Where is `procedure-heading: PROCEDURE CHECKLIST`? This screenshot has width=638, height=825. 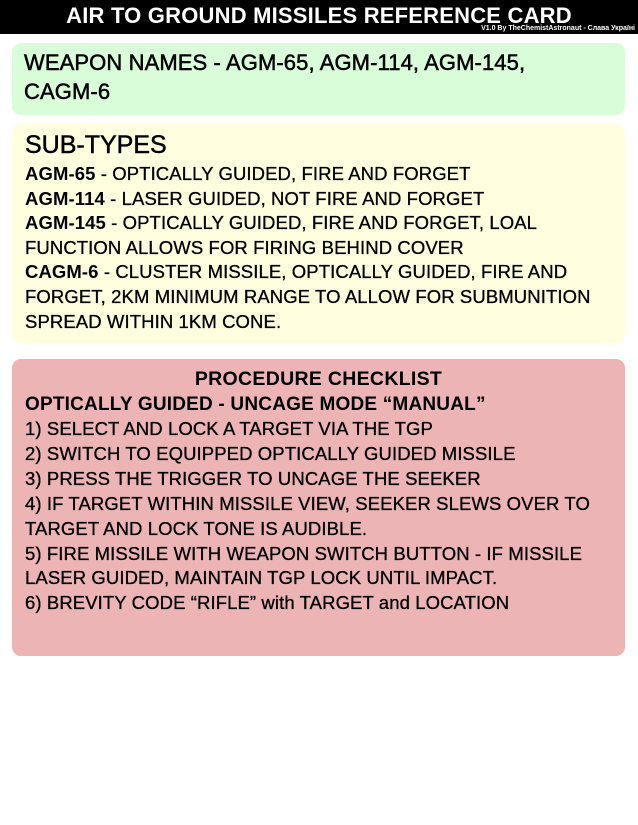 procedure-heading: PROCEDURE CHECKLIST is located at coordinates (318, 379).